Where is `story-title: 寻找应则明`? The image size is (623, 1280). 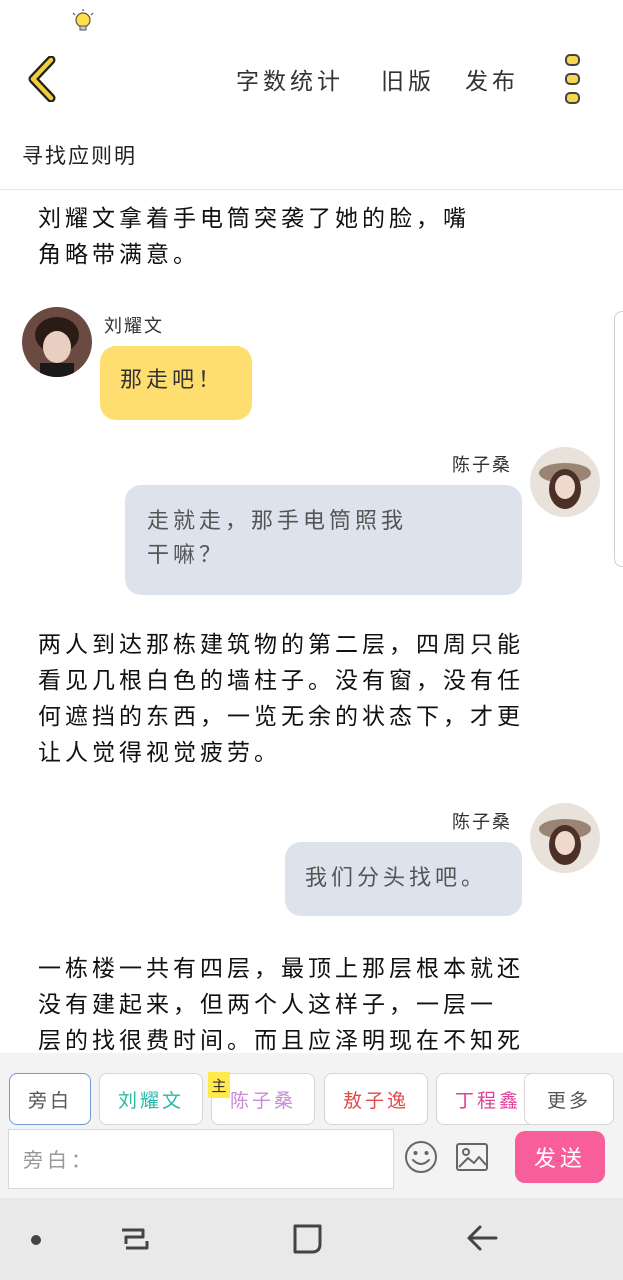
story-title: 寻找应则明 is located at coordinates (79, 155).